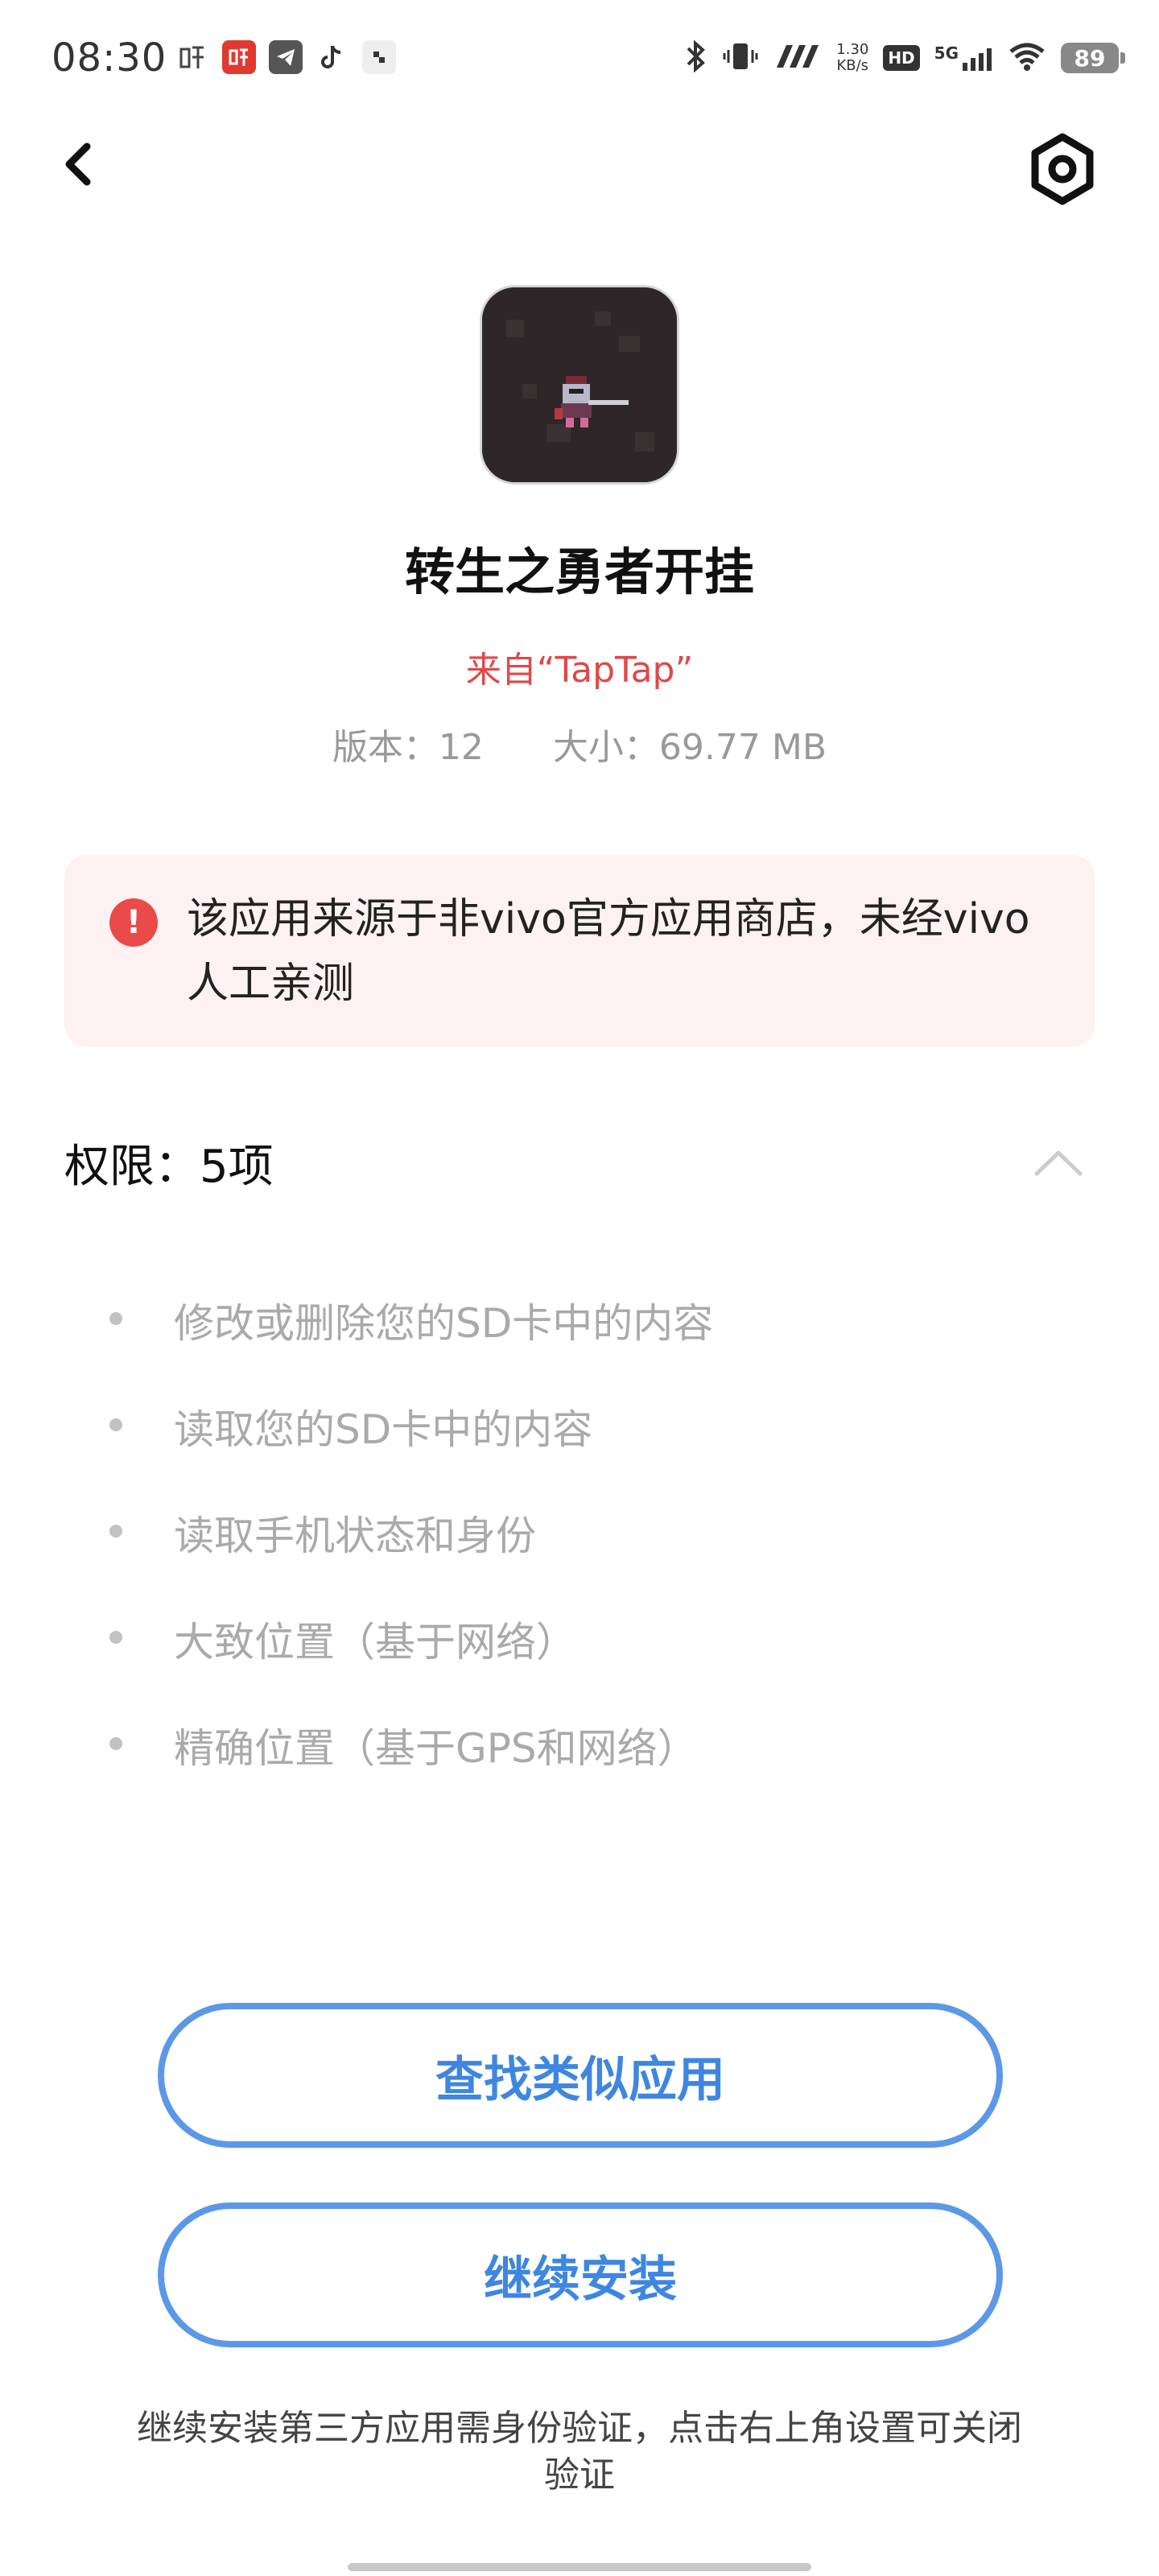  I want to click on permission-item: 读取您的SD卡中的内容, so click(572, 1450).